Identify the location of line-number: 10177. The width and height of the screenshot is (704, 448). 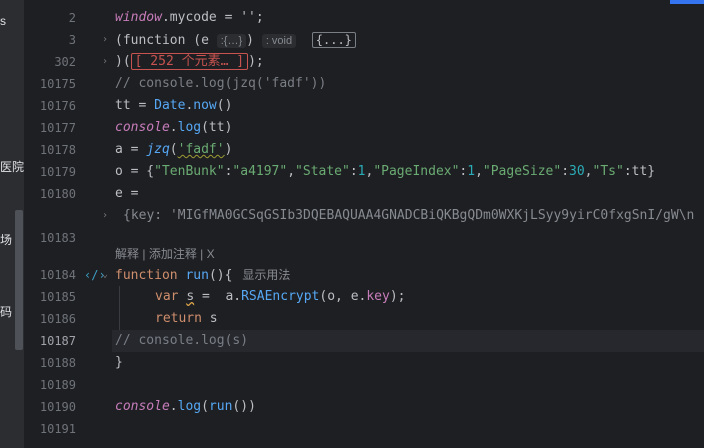
(57, 128).